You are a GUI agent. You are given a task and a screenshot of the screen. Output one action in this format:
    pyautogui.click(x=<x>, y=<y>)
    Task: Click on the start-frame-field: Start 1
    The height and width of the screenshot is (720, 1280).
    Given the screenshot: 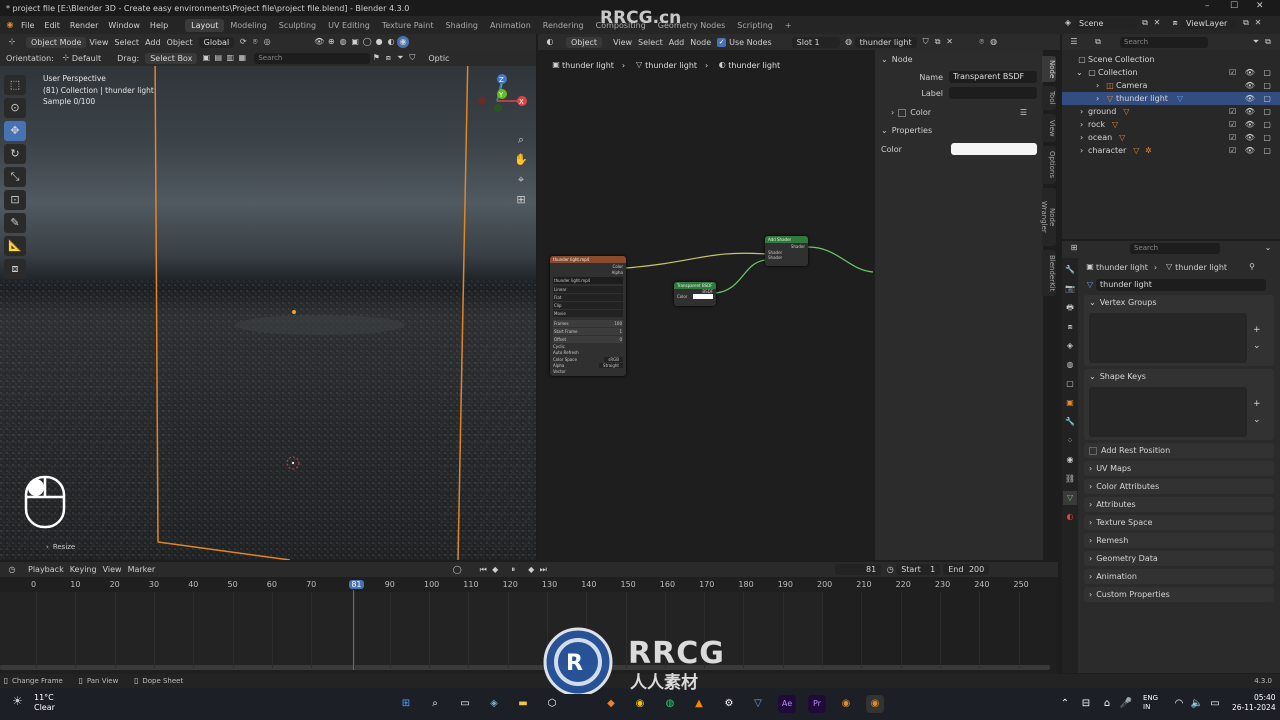 What is the action you would take?
    pyautogui.click(x=918, y=569)
    